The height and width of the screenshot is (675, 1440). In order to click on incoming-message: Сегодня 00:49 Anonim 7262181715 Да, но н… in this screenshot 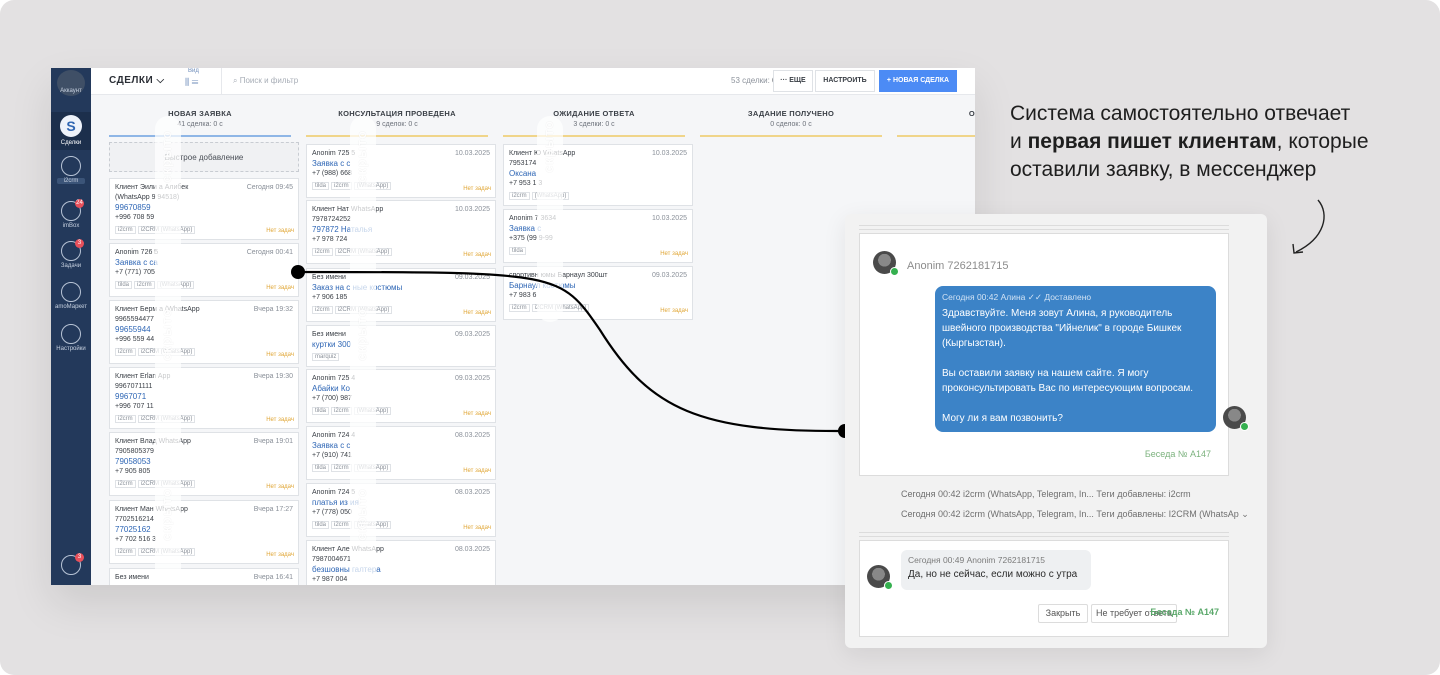, I will do `click(996, 570)`.